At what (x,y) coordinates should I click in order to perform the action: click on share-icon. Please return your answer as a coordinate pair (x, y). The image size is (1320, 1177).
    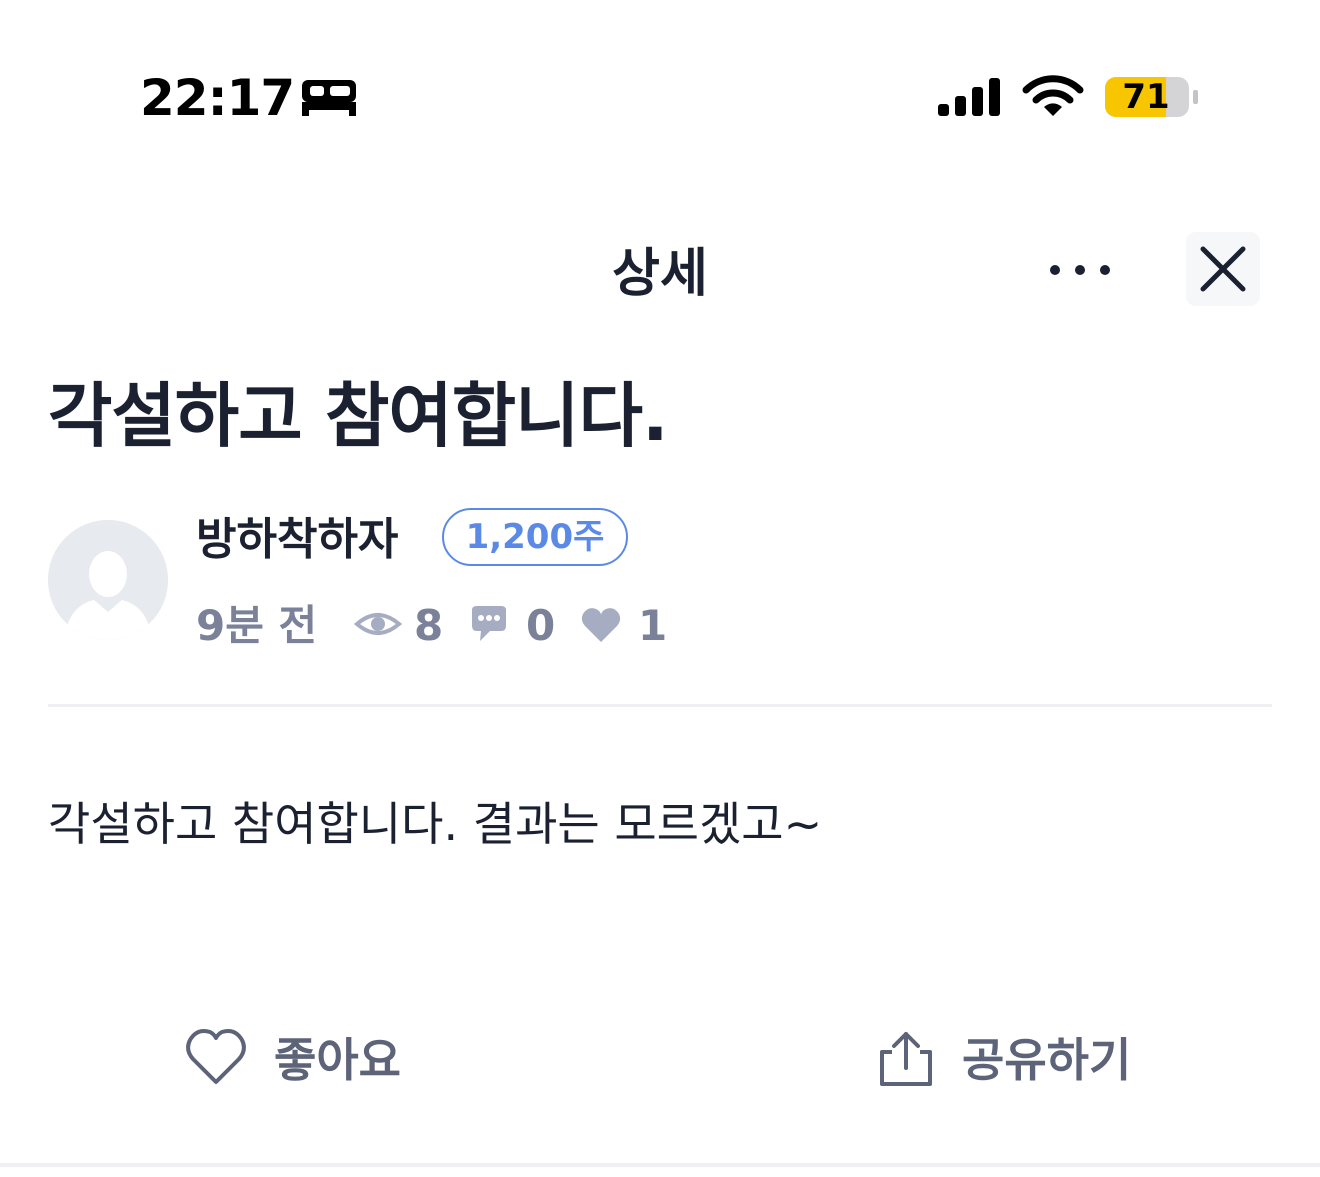
    Looking at the image, I should click on (906, 1059).